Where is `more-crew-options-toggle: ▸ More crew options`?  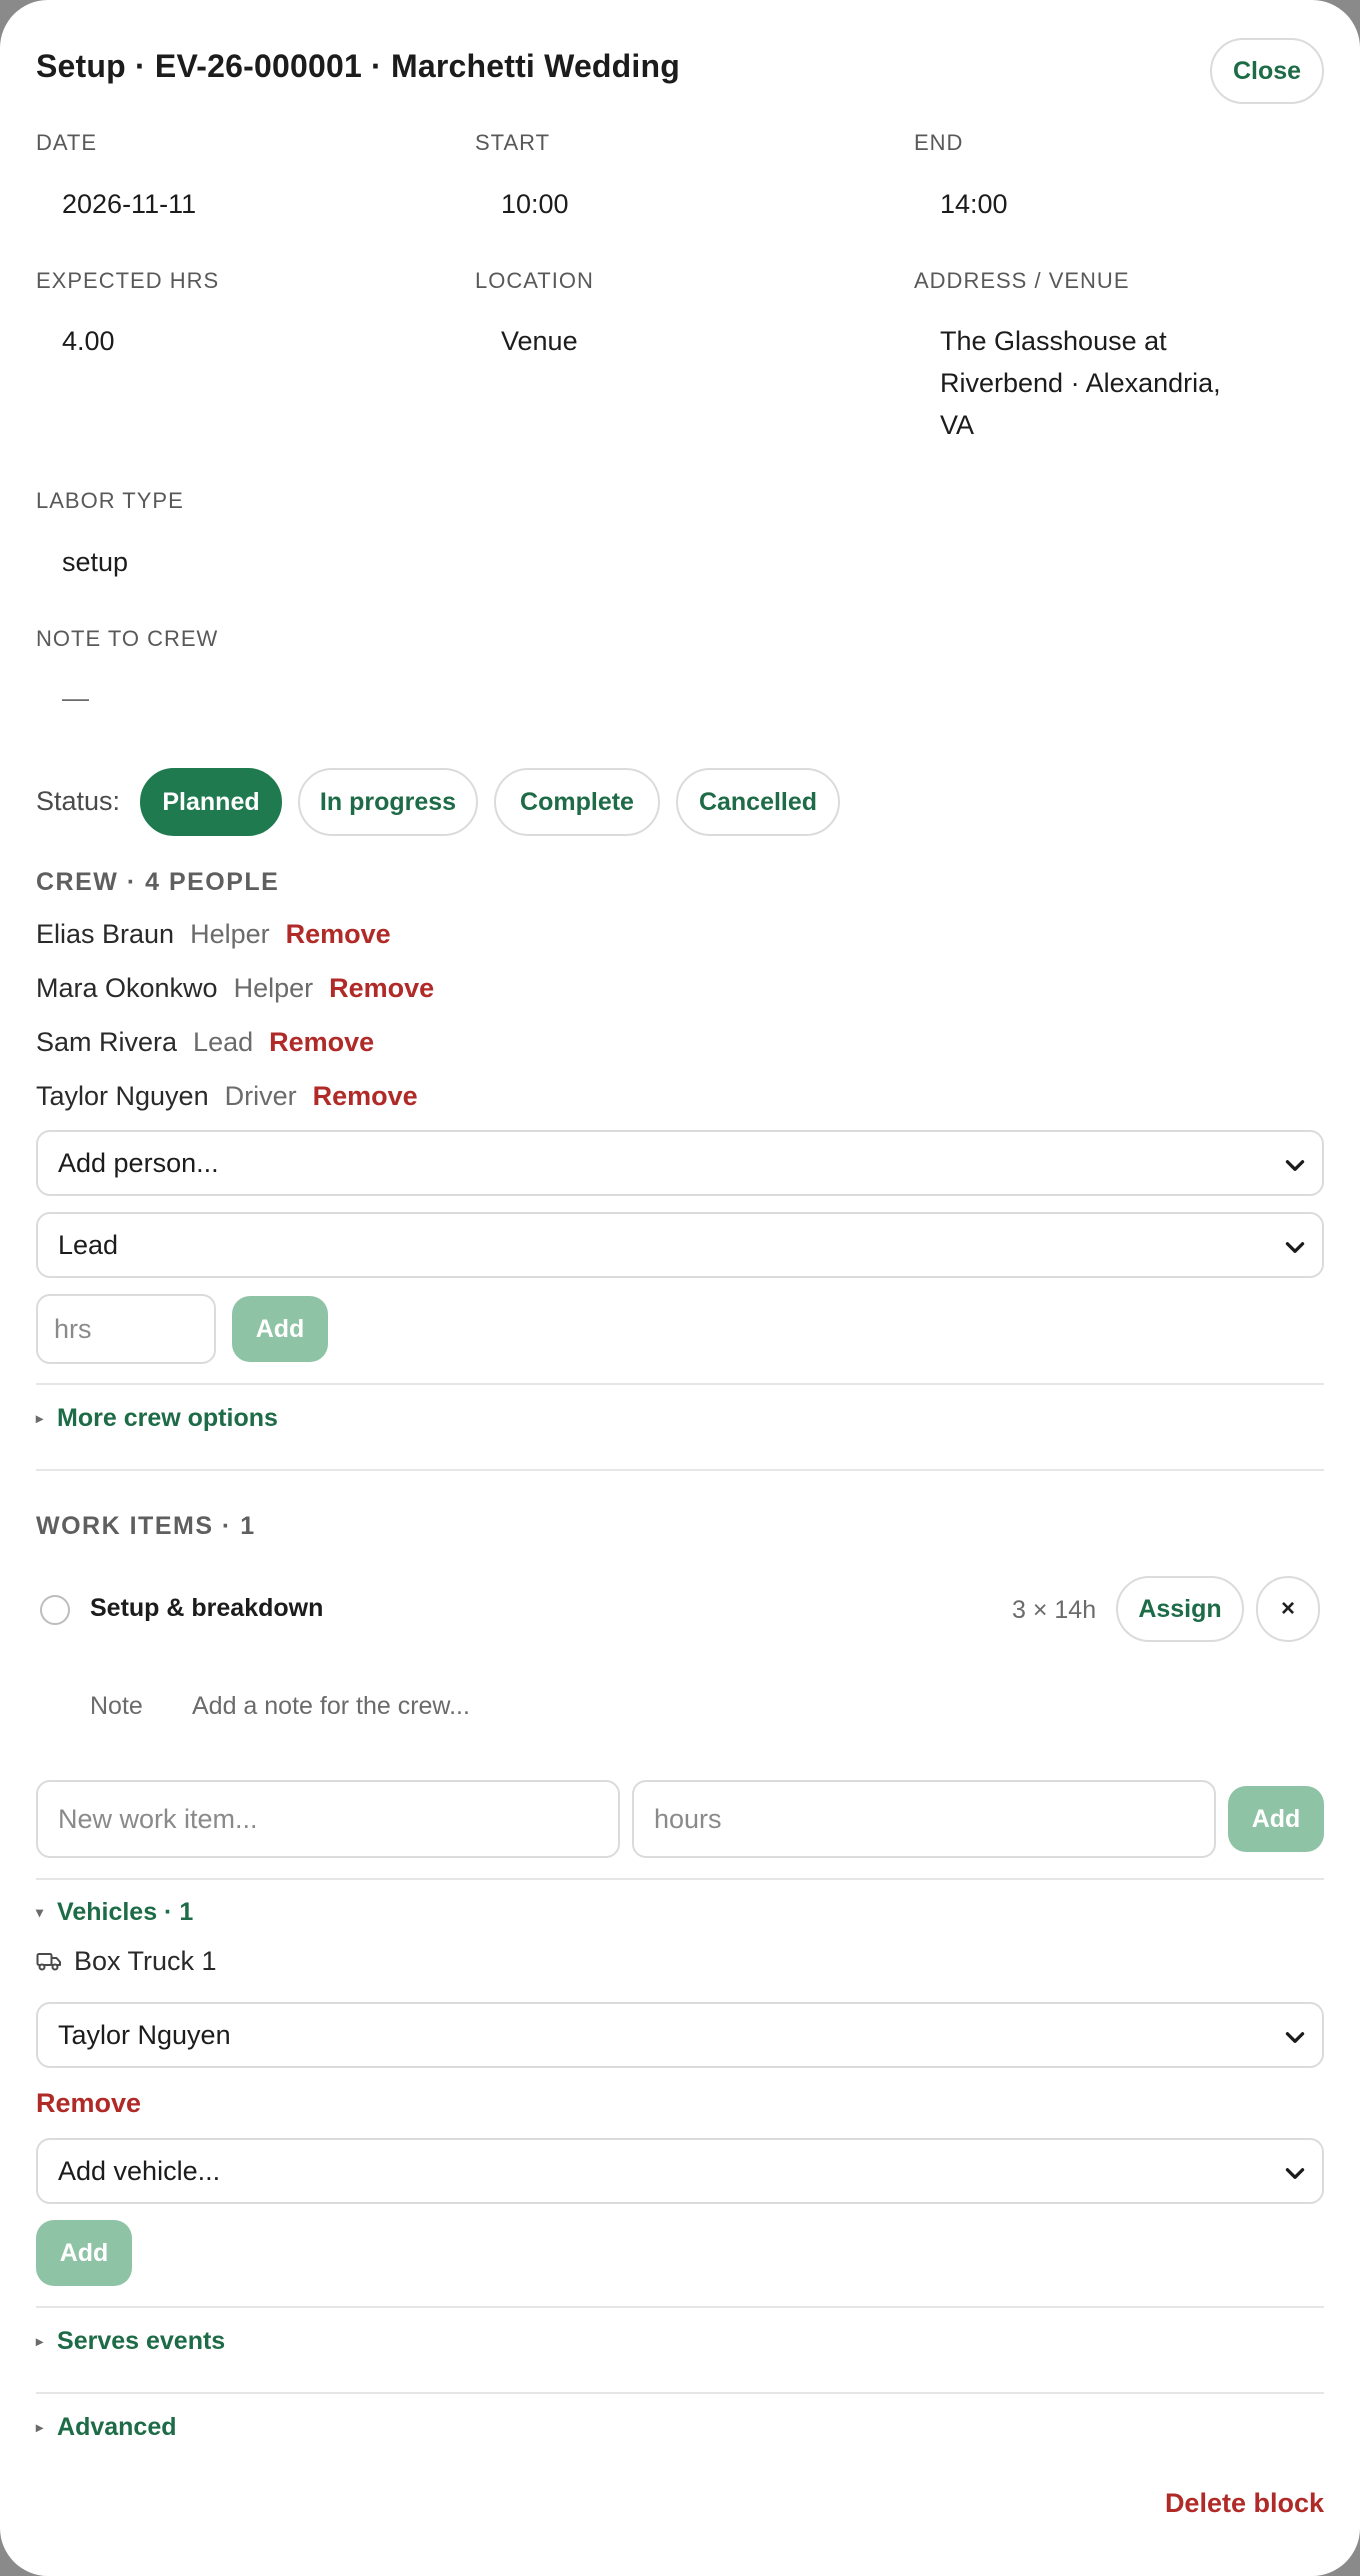 more-crew-options-toggle: ▸ More crew options is located at coordinates (157, 1418).